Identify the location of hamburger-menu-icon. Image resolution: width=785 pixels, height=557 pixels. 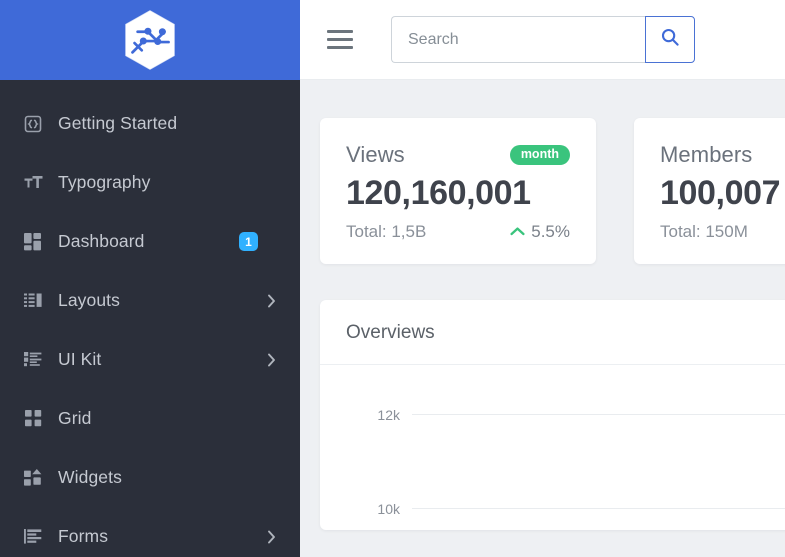
(340, 40).